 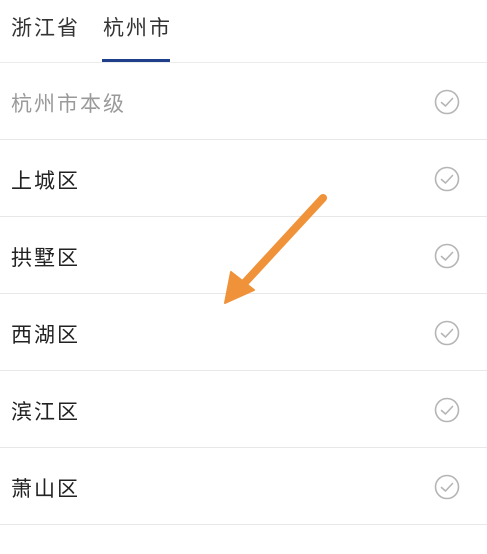 I want to click on list-item-label: 萧山区, so click(x=45, y=489).